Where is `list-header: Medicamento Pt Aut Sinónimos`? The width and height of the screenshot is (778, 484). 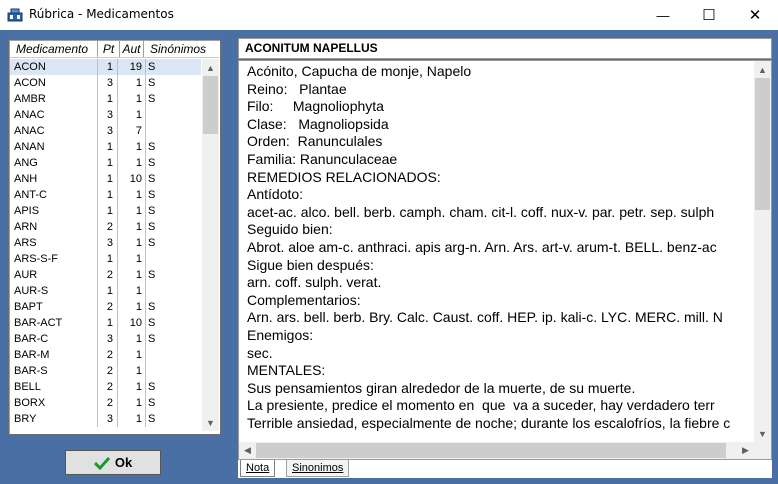
list-header: Medicamento Pt Aut Sinónimos is located at coordinates (114, 49).